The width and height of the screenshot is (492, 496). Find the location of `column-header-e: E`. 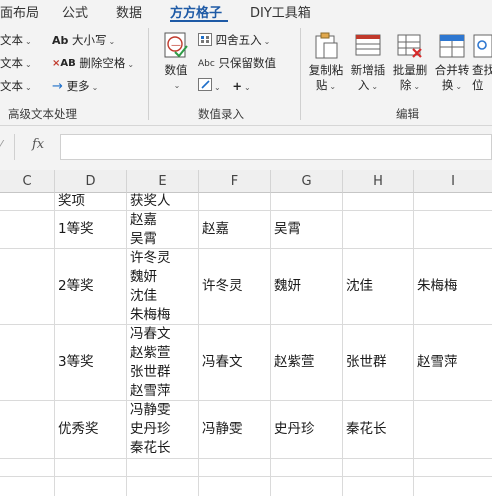

column-header-e: E is located at coordinates (163, 181).